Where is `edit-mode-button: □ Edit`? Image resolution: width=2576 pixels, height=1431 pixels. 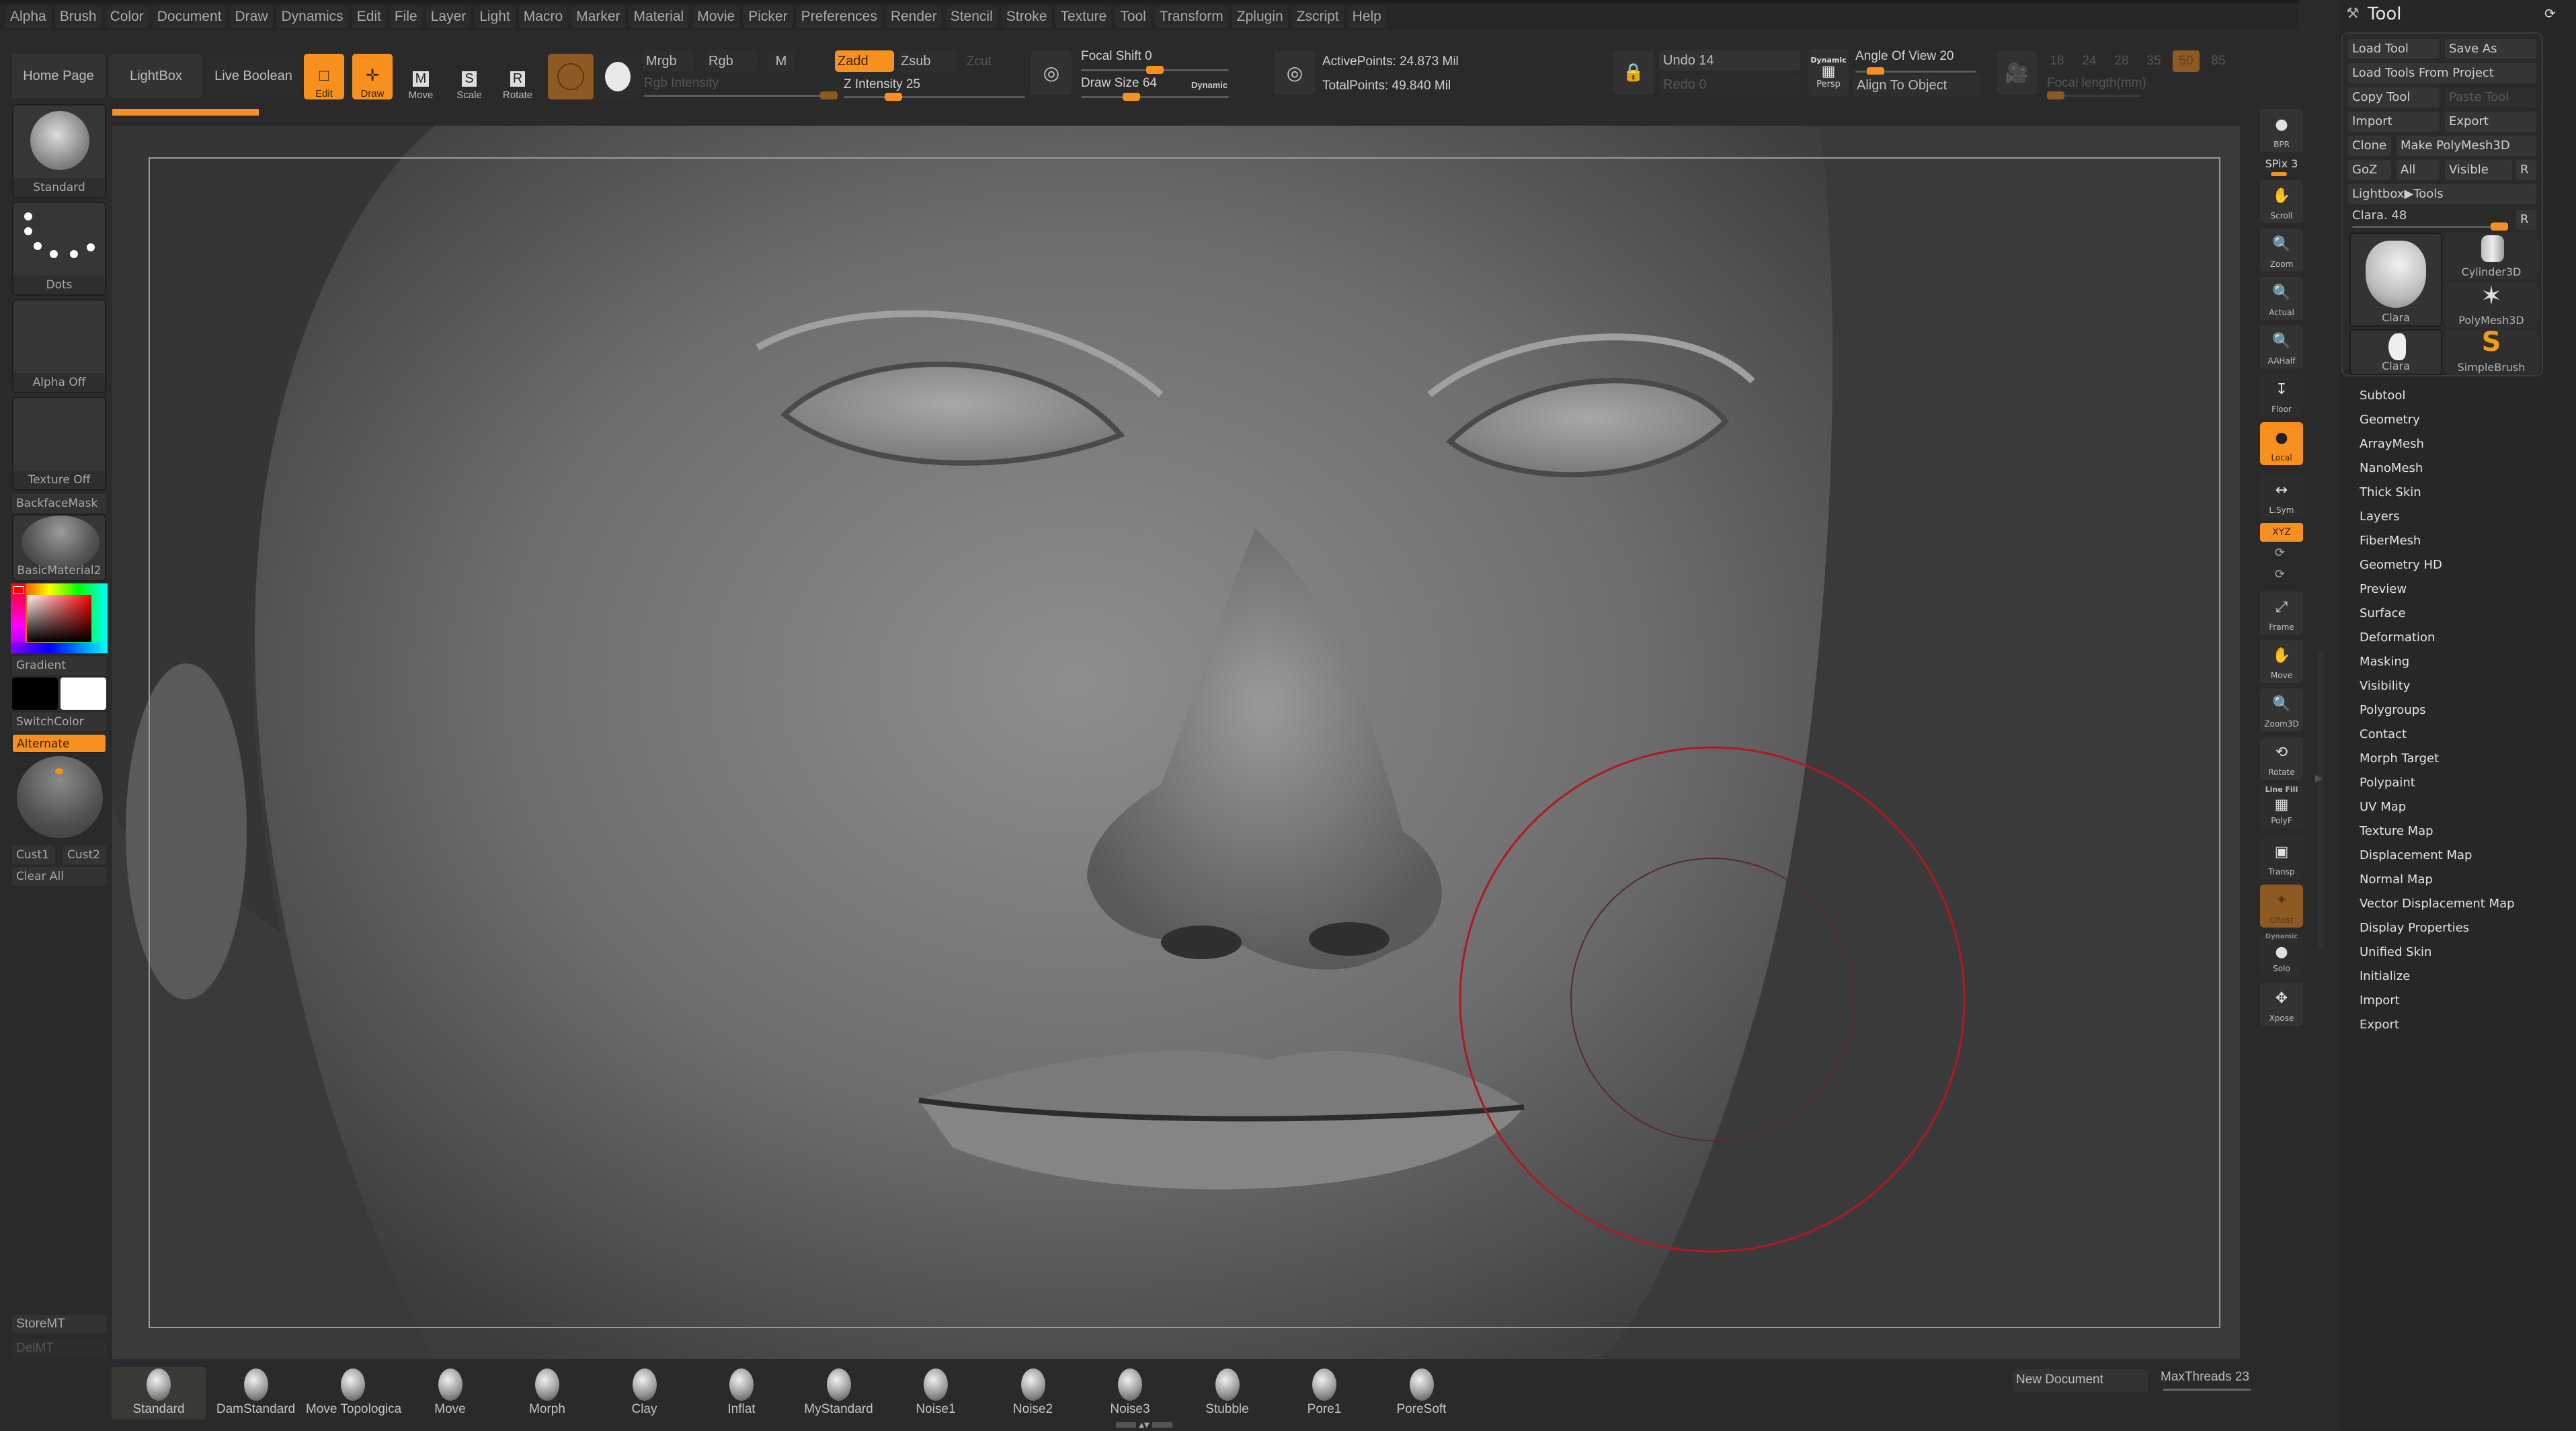 edit-mode-button: □ Edit is located at coordinates (324, 76).